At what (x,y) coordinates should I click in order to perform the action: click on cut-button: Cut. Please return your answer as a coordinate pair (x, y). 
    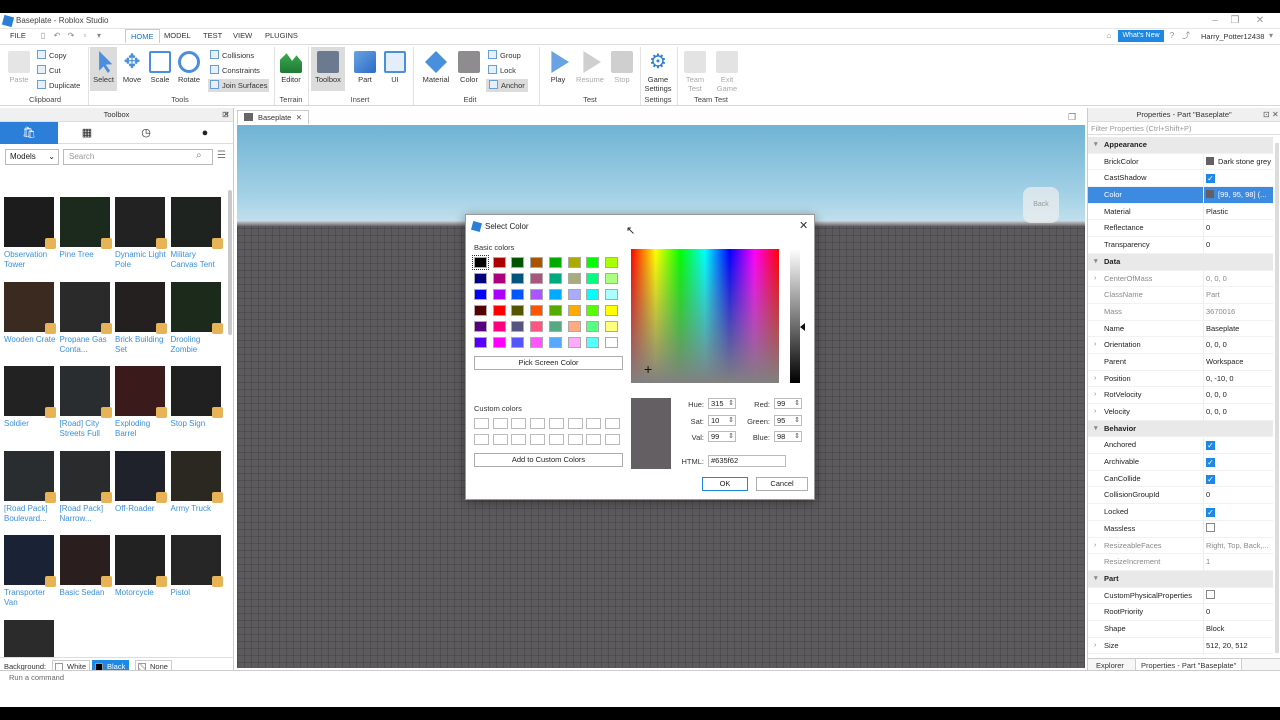
    Looking at the image, I should click on (49, 70).